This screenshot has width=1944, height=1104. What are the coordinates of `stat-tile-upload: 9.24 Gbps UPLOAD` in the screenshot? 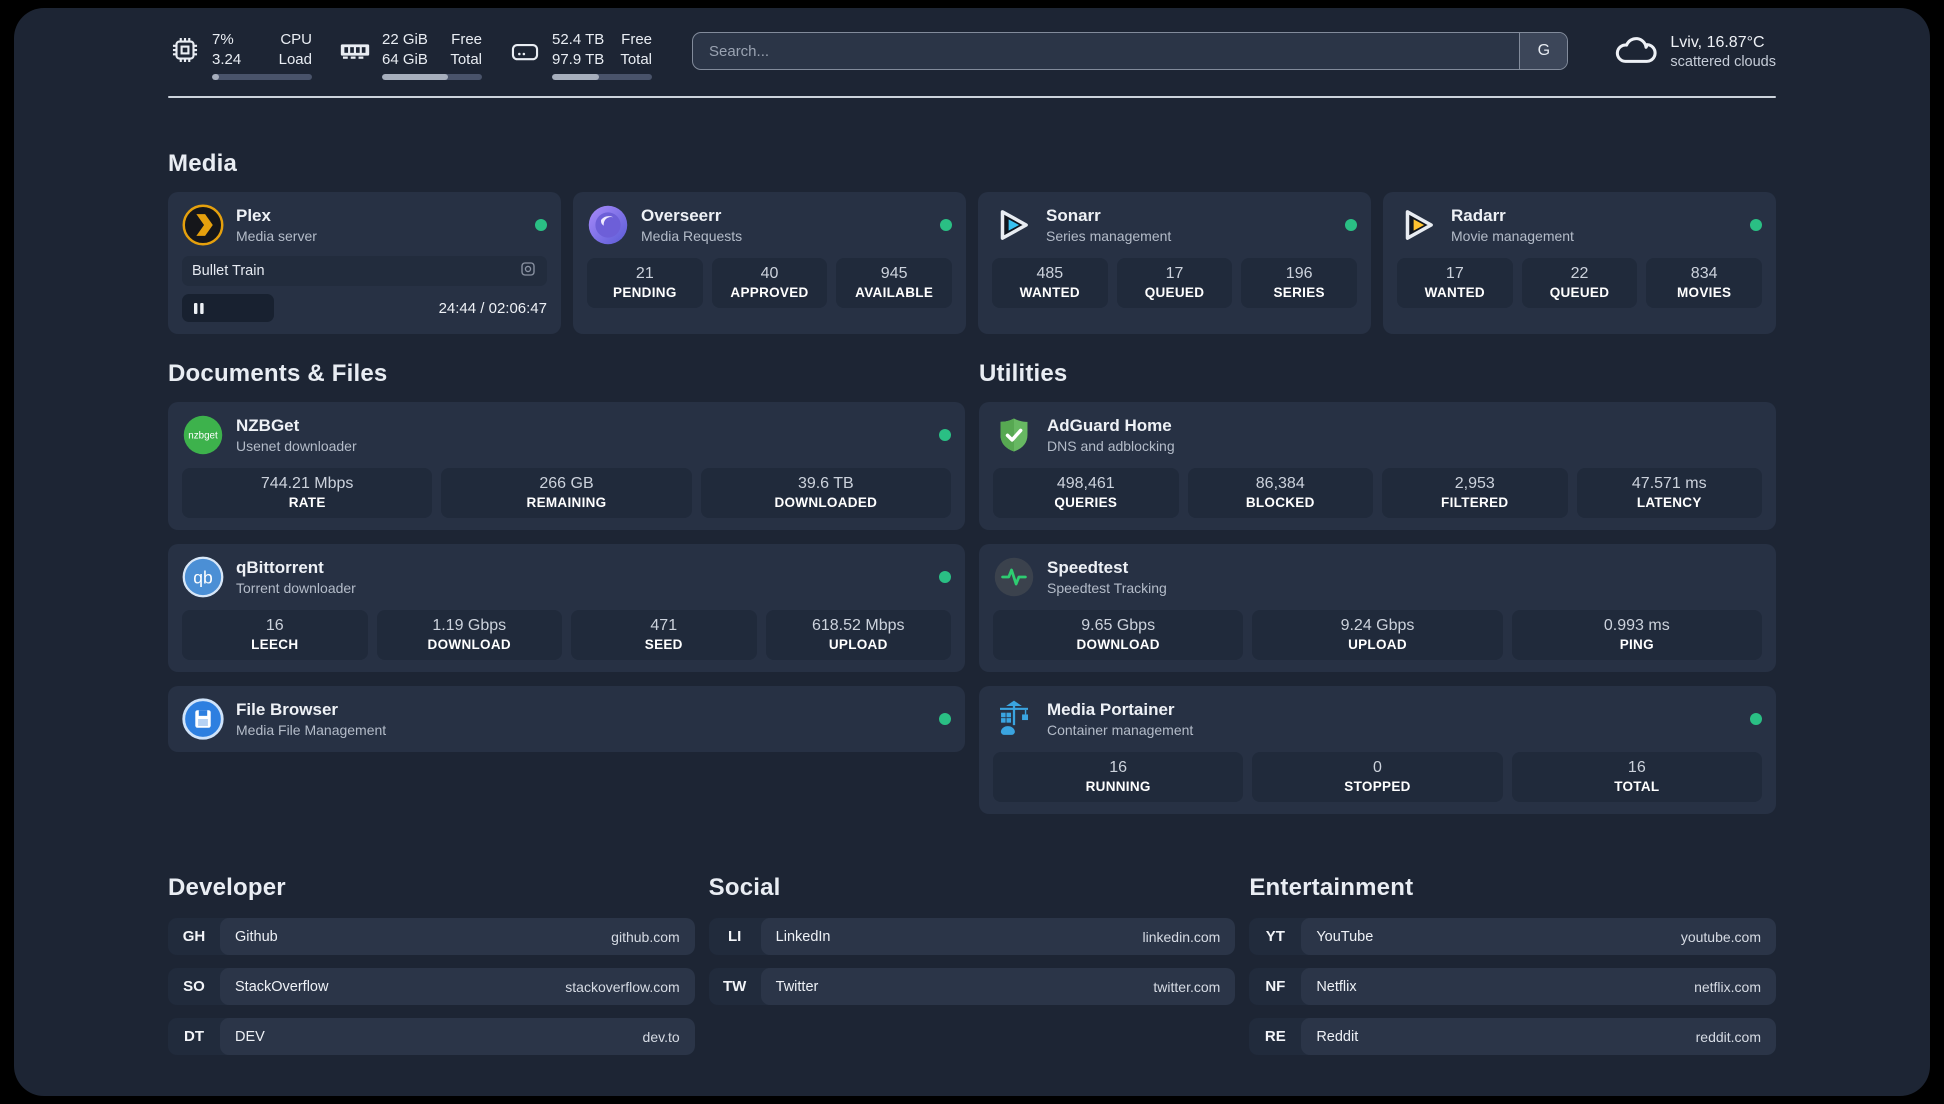 It's located at (1377, 635).